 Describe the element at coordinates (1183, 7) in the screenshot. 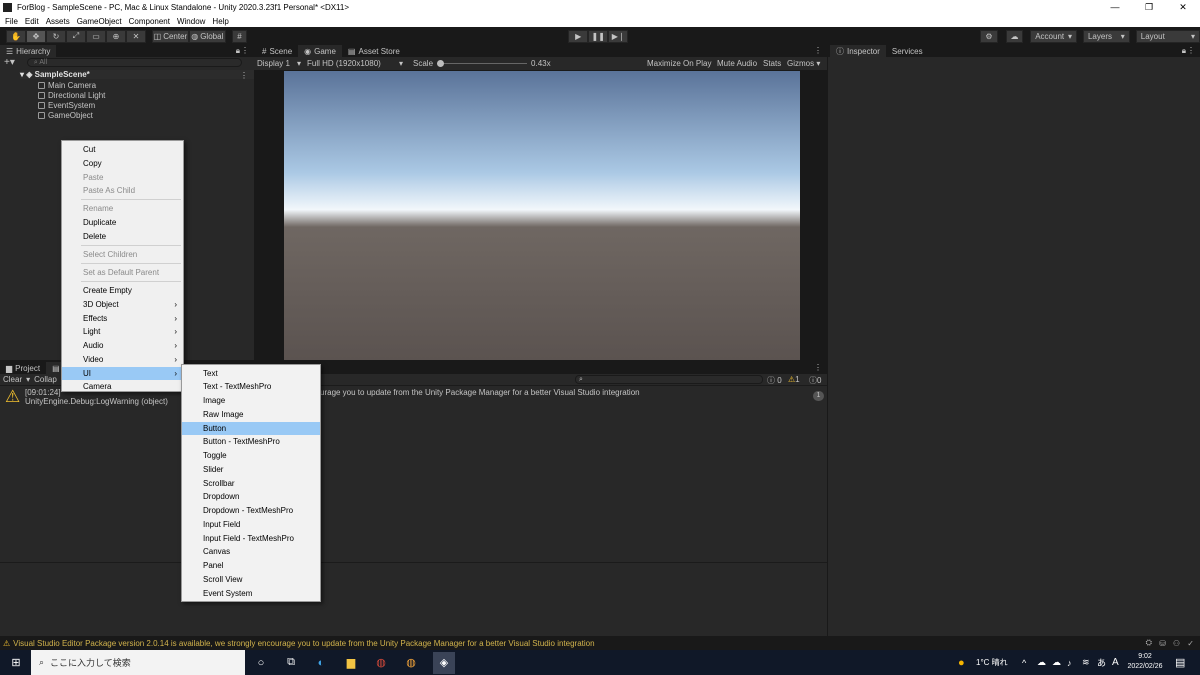

I see `close-button: ✕` at that location.